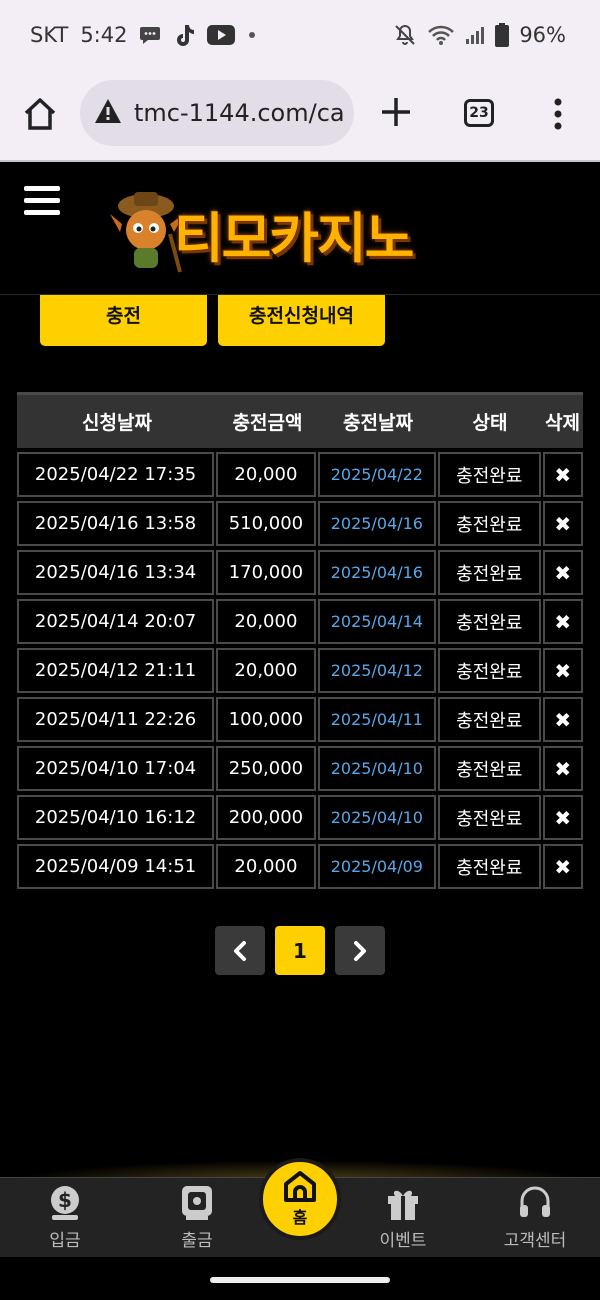 This screenshot has width=600, height=1300. What do you see at coordinates (294, 238) in the screenshot?
I see `logo-text: 티모카지노` at bounding box center [294, 238].